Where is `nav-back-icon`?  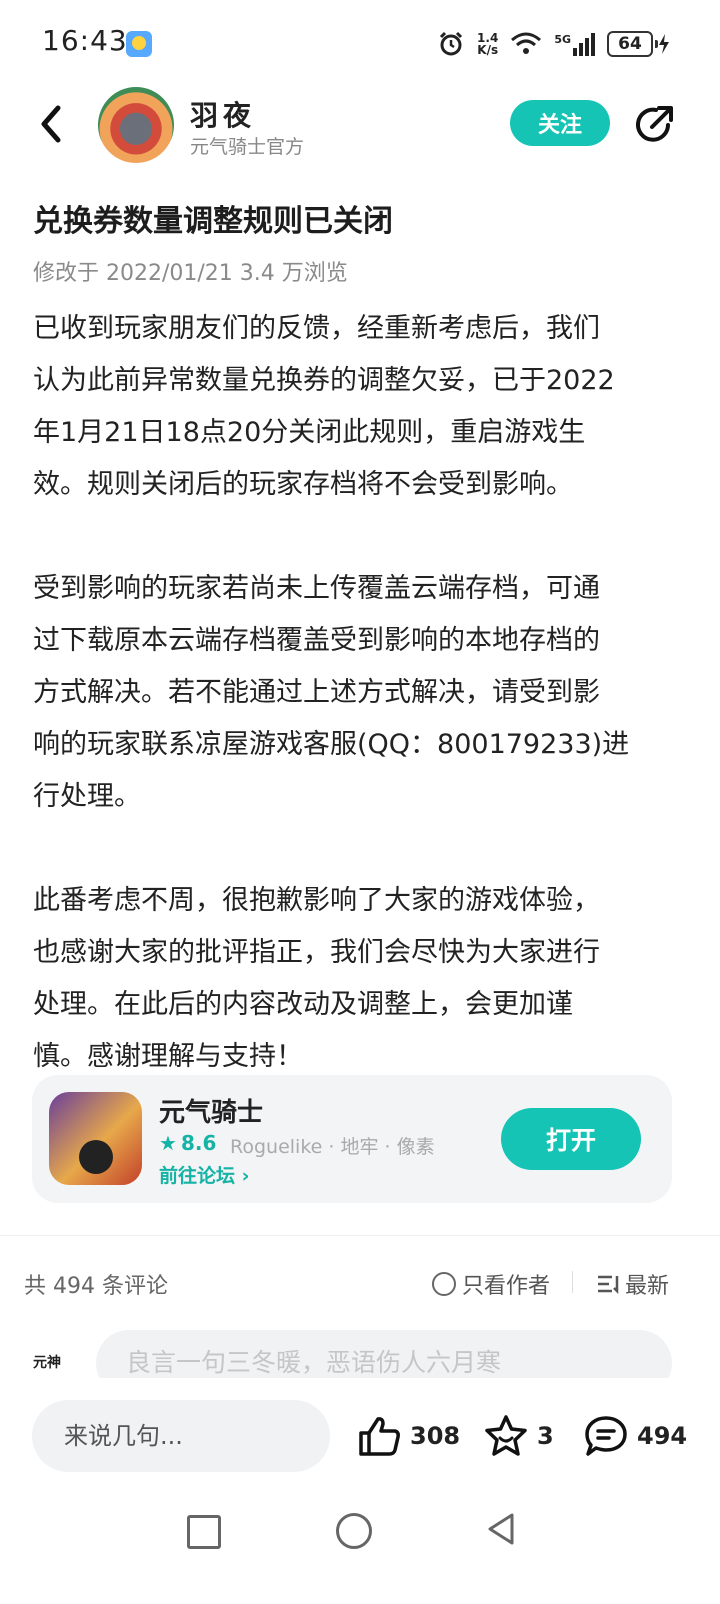
nav-back-icon is located at coordinates (501, 1529).